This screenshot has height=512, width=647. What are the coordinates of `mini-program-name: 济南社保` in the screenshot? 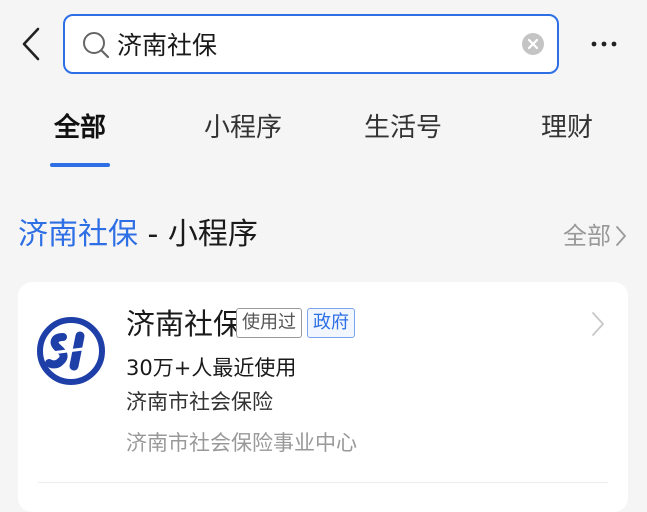 It's located at (184, 324).